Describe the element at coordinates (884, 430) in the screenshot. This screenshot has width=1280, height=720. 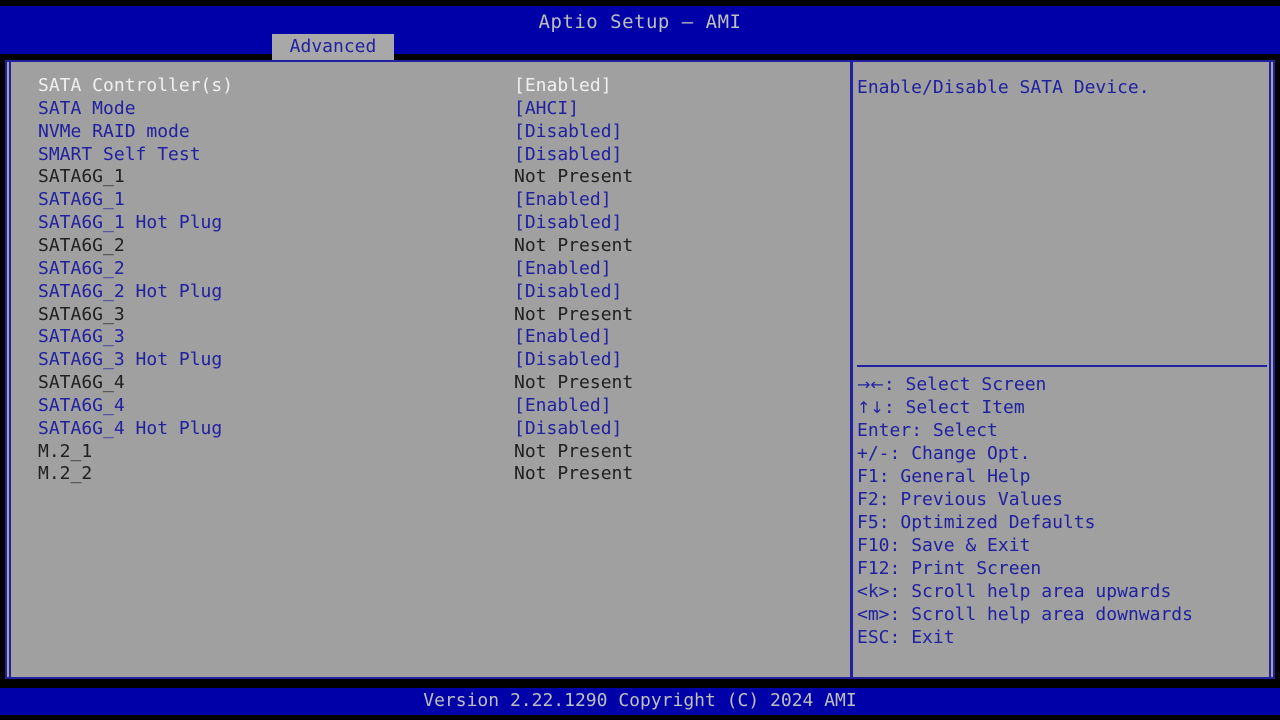
I see `key-legend-key: Enter` at that location.